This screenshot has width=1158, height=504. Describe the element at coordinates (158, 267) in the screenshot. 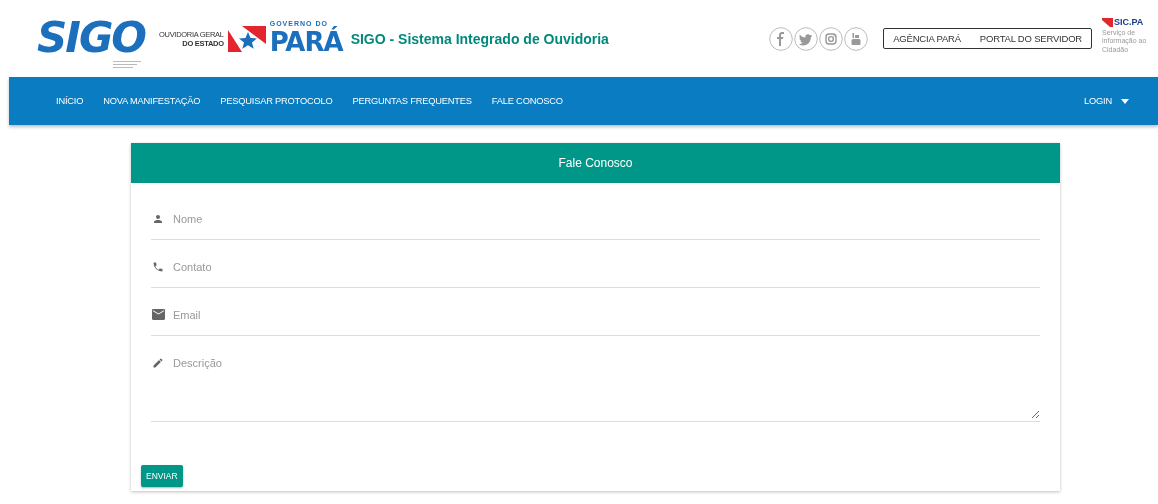

I see `phone-icon` at that location.